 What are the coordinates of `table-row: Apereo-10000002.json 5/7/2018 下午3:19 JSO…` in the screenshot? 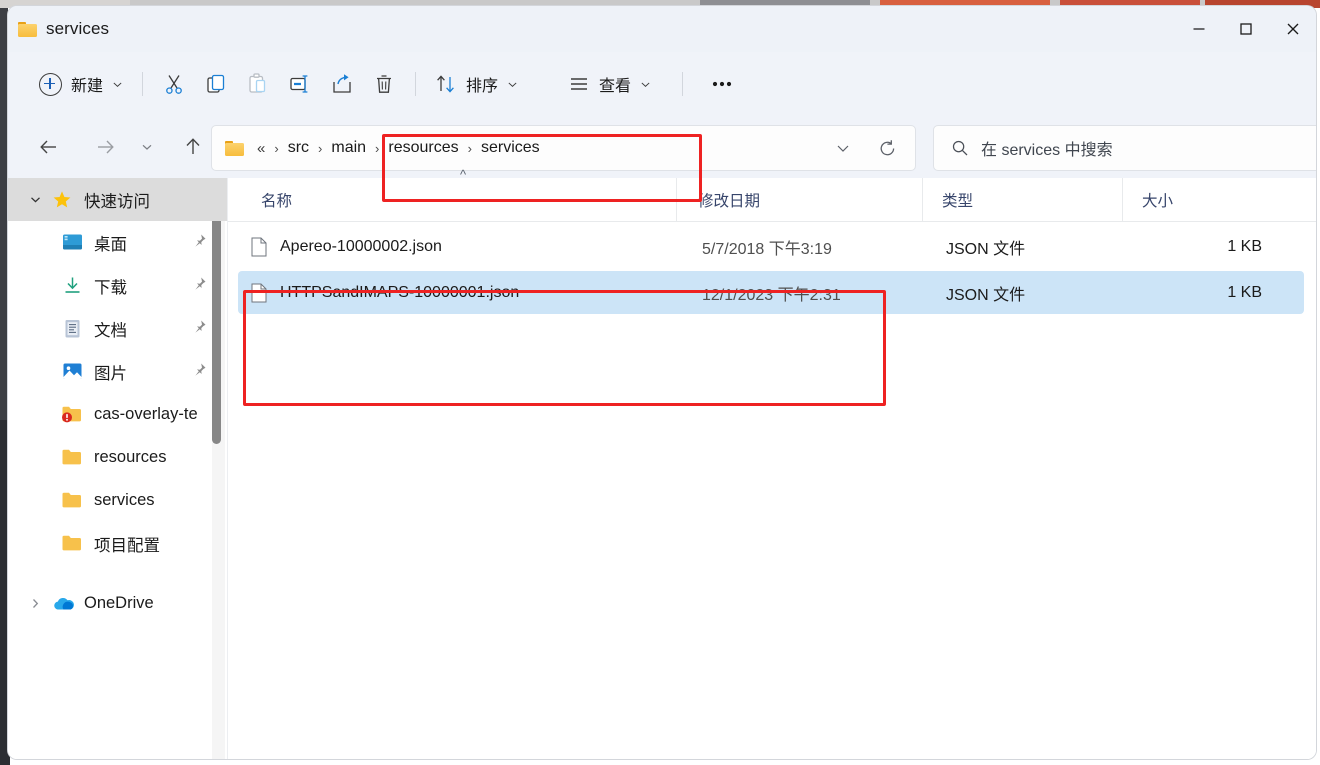 It's located at (771, 246).